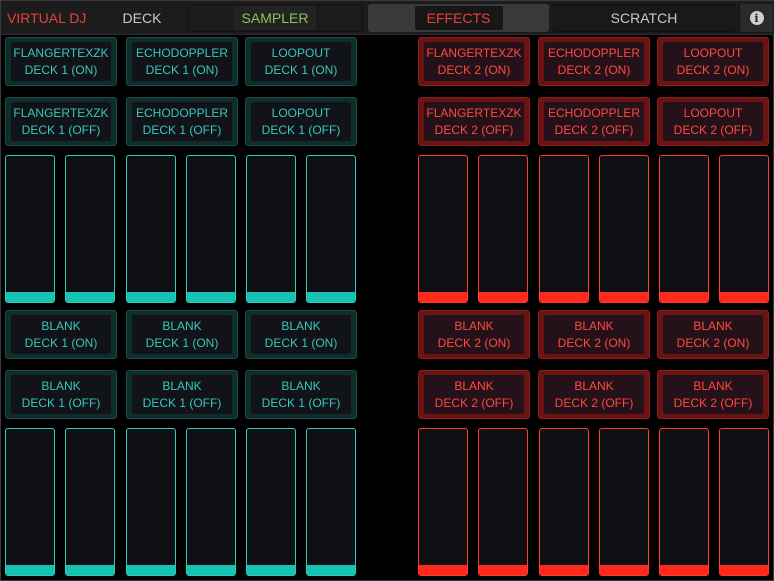  I want to click on effect-button-face: ECHODOPPLER DECK 2 (ON), so click(594, 61).